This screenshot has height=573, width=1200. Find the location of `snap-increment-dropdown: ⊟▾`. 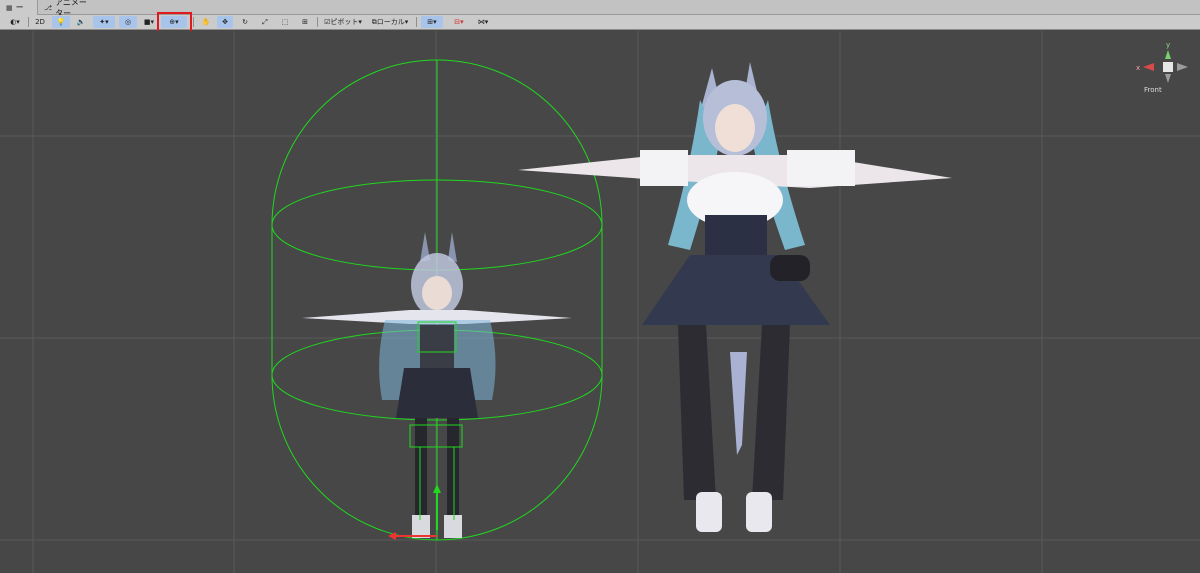

snap-increment-dropdown: ⊟▾ is located at coordinates (459, 22).